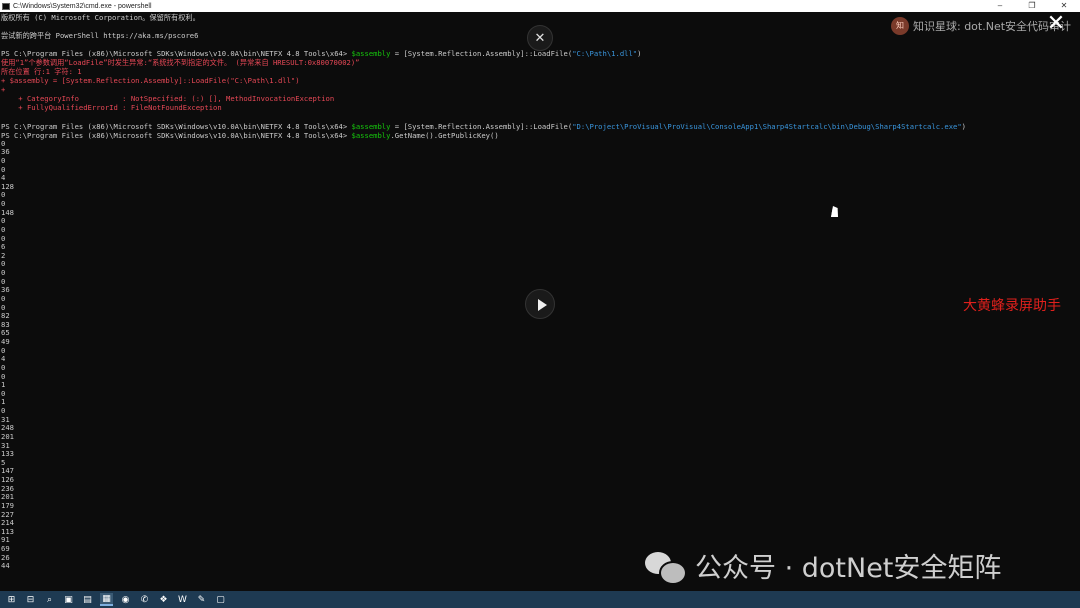 This screenshot has height=608, width=1080. Describe the element at coordinates (7, 454) in the screenshot. I see `public-key-byte: 133` at that location.